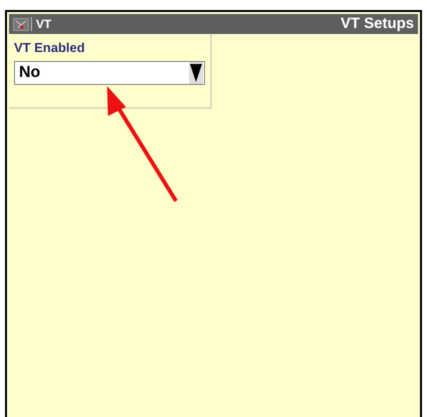  I want to click on caret-icon, so click(196, 73).